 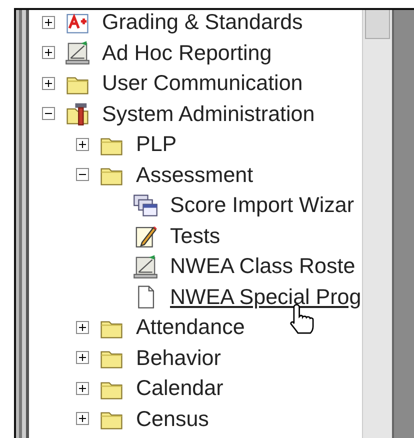 What do you see at coordinates (262, 205) in the screenshot?
I see `tree-item: Score Import Wizar` at bounding box center [262, 205].